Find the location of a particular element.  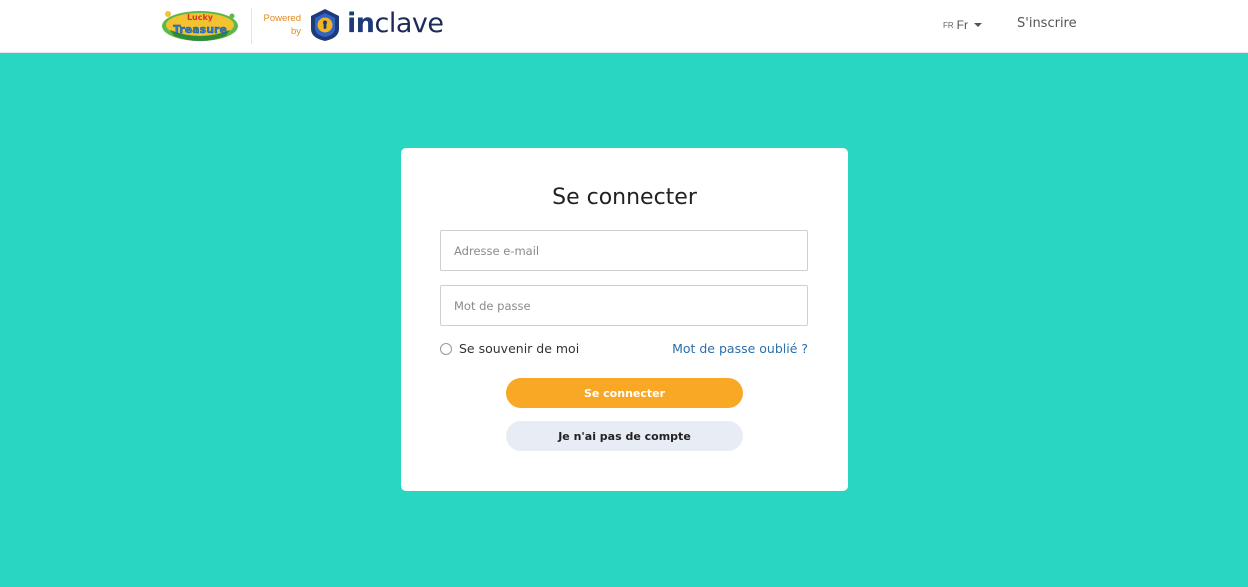

signup-link: S'inscrire is located at coordinates (1047, 23).